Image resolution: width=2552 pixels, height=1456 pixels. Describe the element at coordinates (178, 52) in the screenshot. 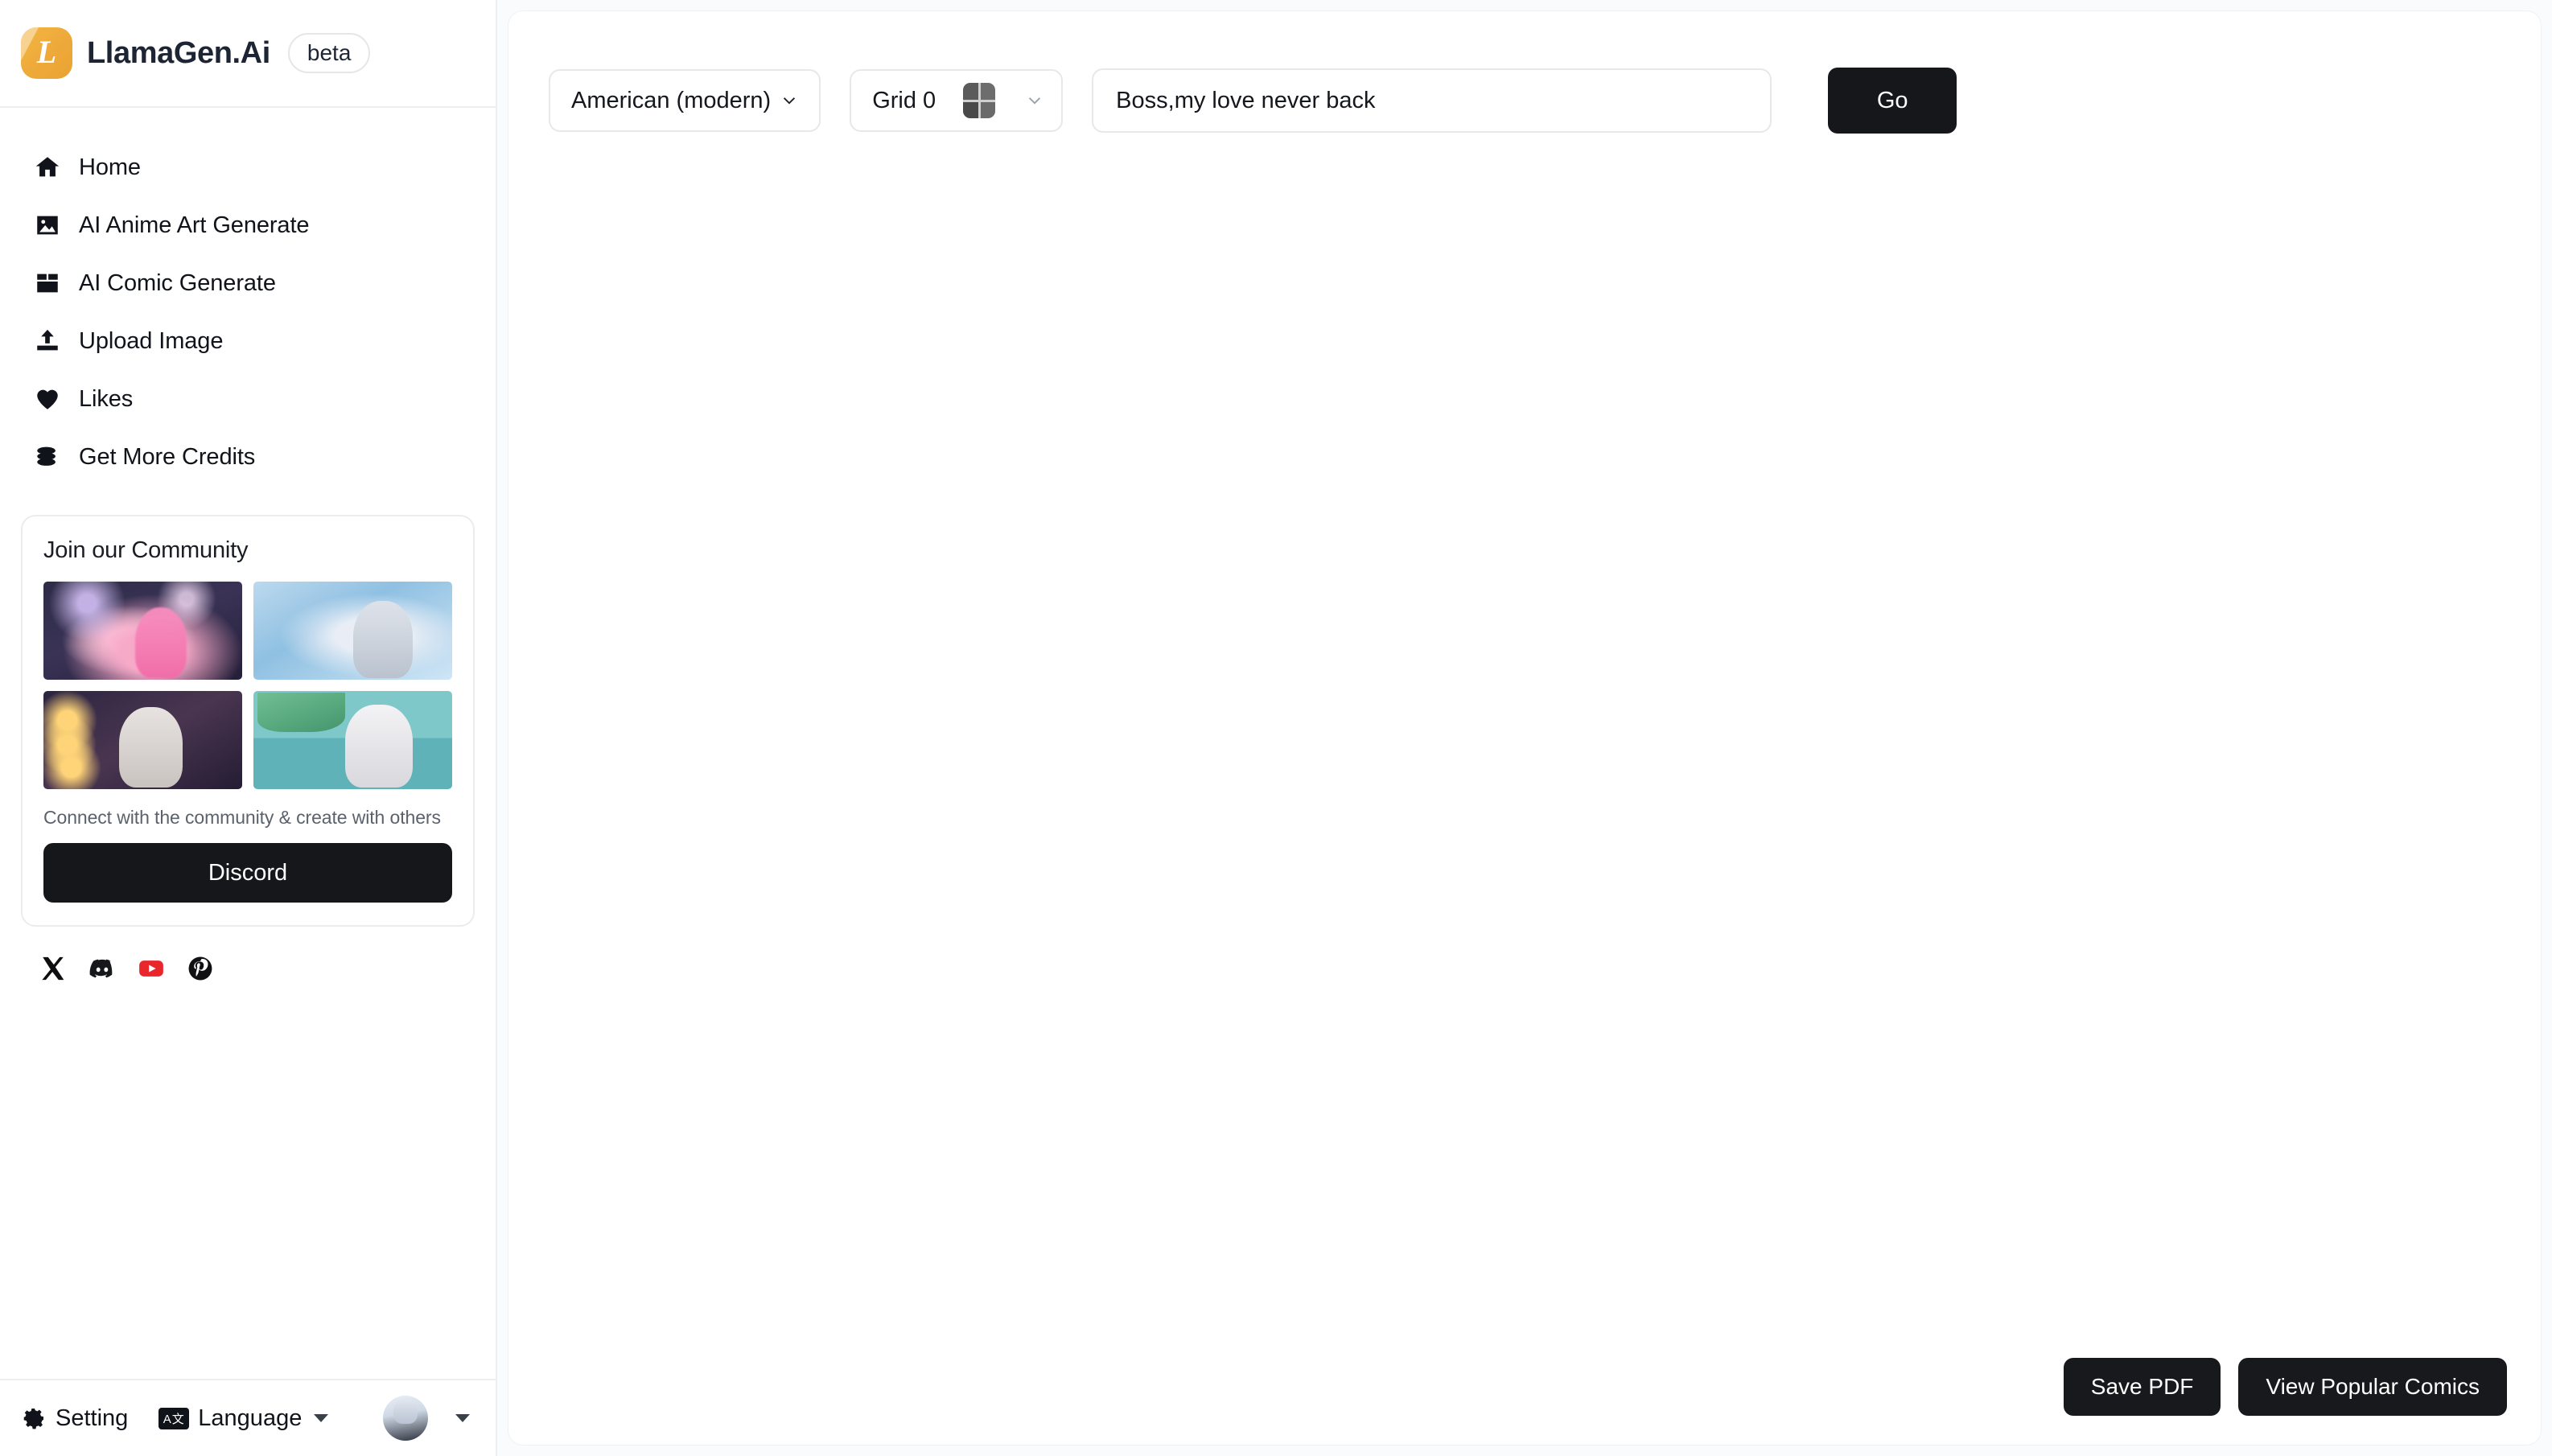

I see `brand-name: LlamaGen.Ai` at that location.